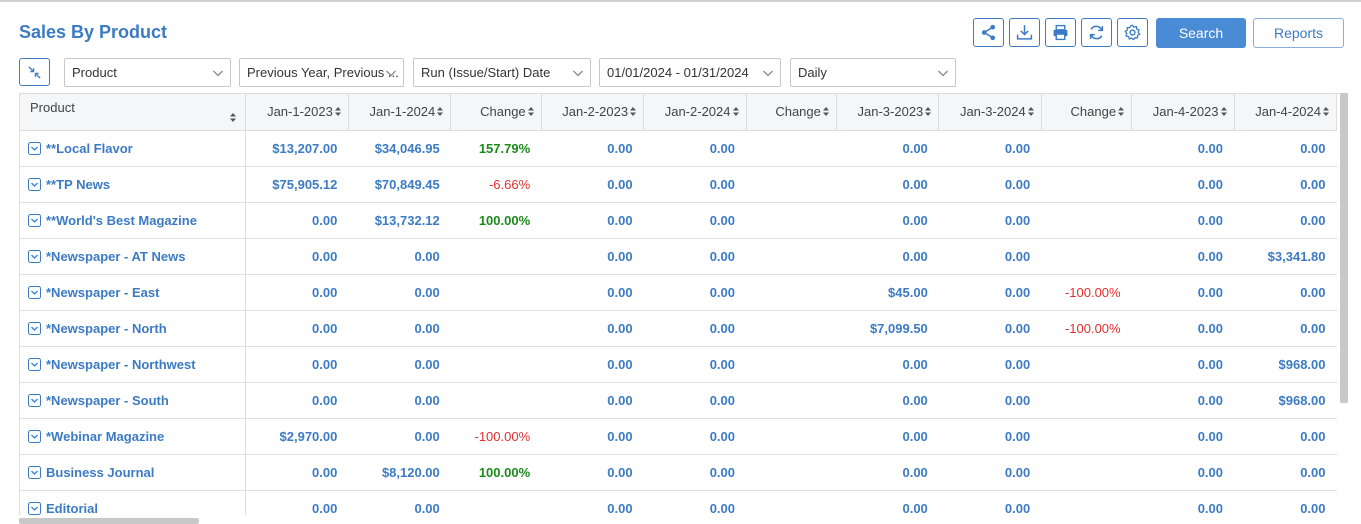 Image resolution: width=1361 pixels, height=524 pixels. What do you see at coordinates (1024, 32) in the screenshot?
I see `download-button` at bounding box center [1024, 32].